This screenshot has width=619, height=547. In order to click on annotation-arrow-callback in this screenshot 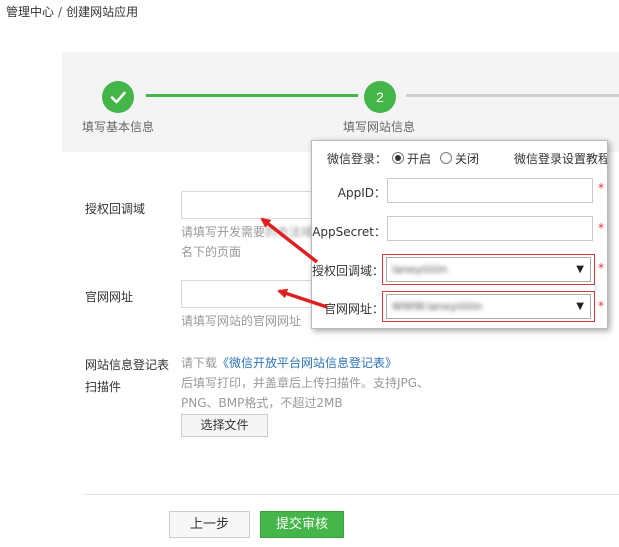, I will do `click(289, 240)`.